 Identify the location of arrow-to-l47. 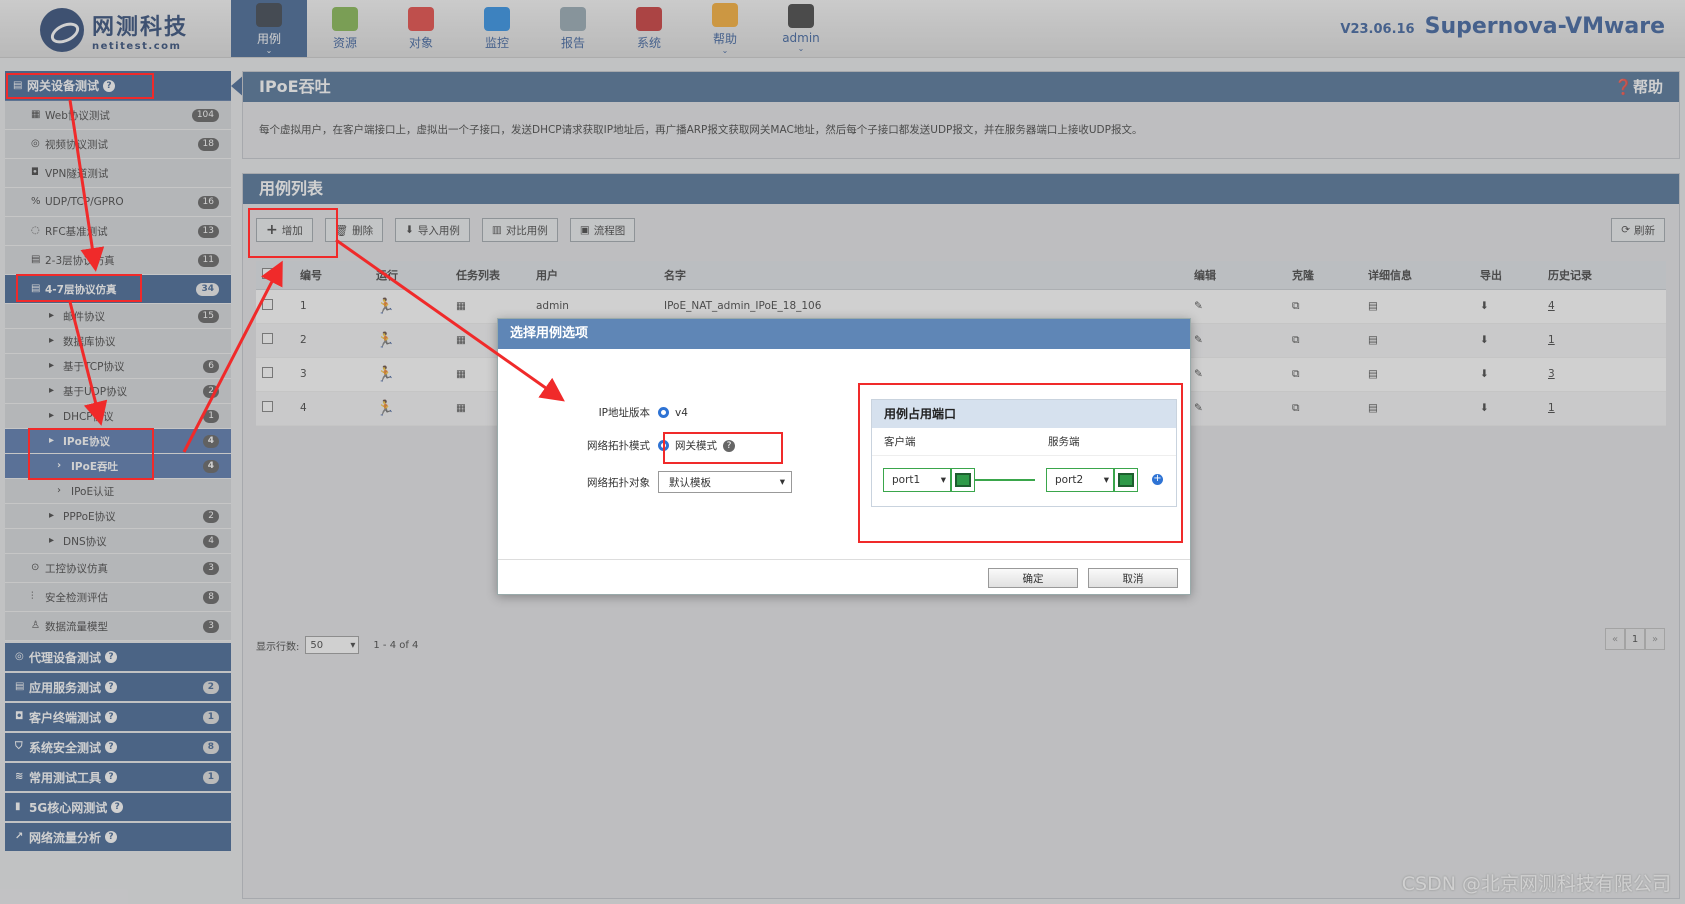
(86, 185).